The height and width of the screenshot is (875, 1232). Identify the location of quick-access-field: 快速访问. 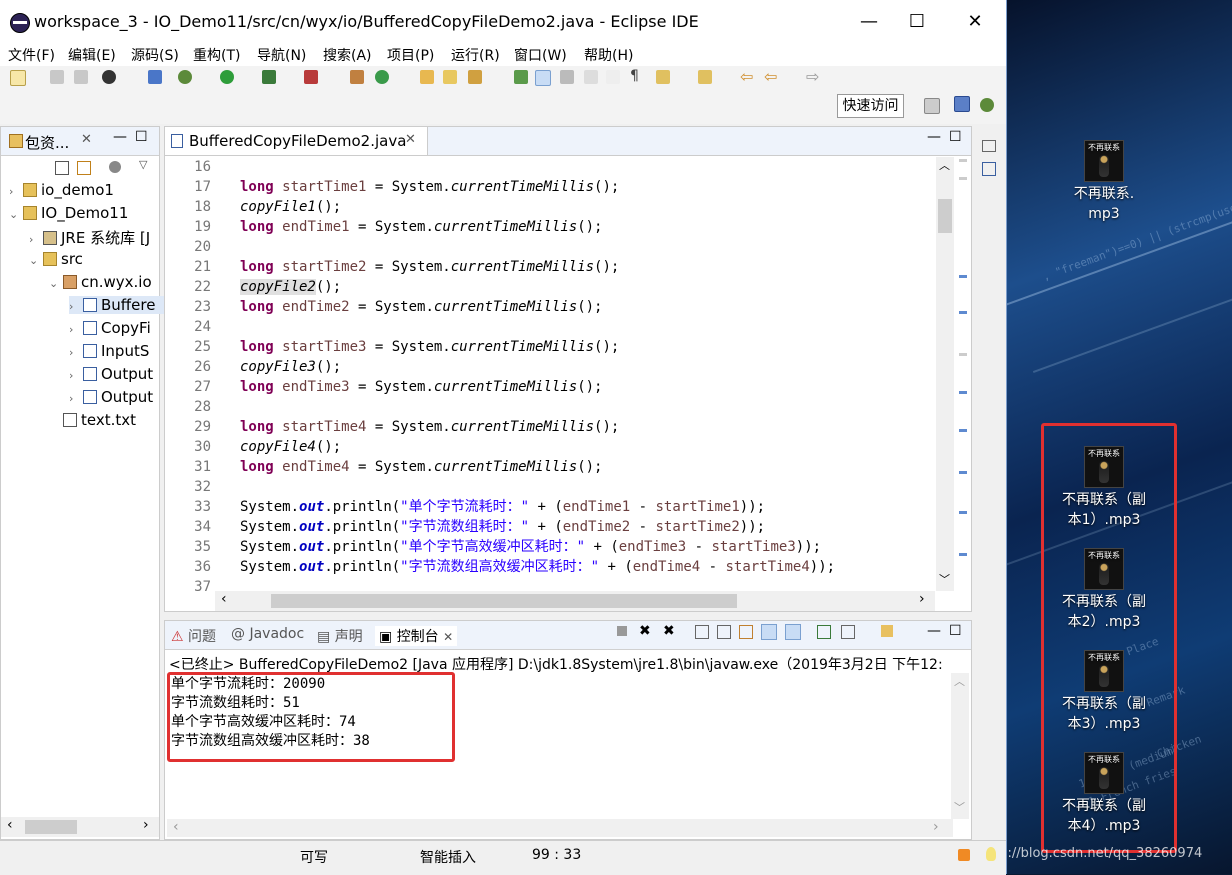
(870, 106).